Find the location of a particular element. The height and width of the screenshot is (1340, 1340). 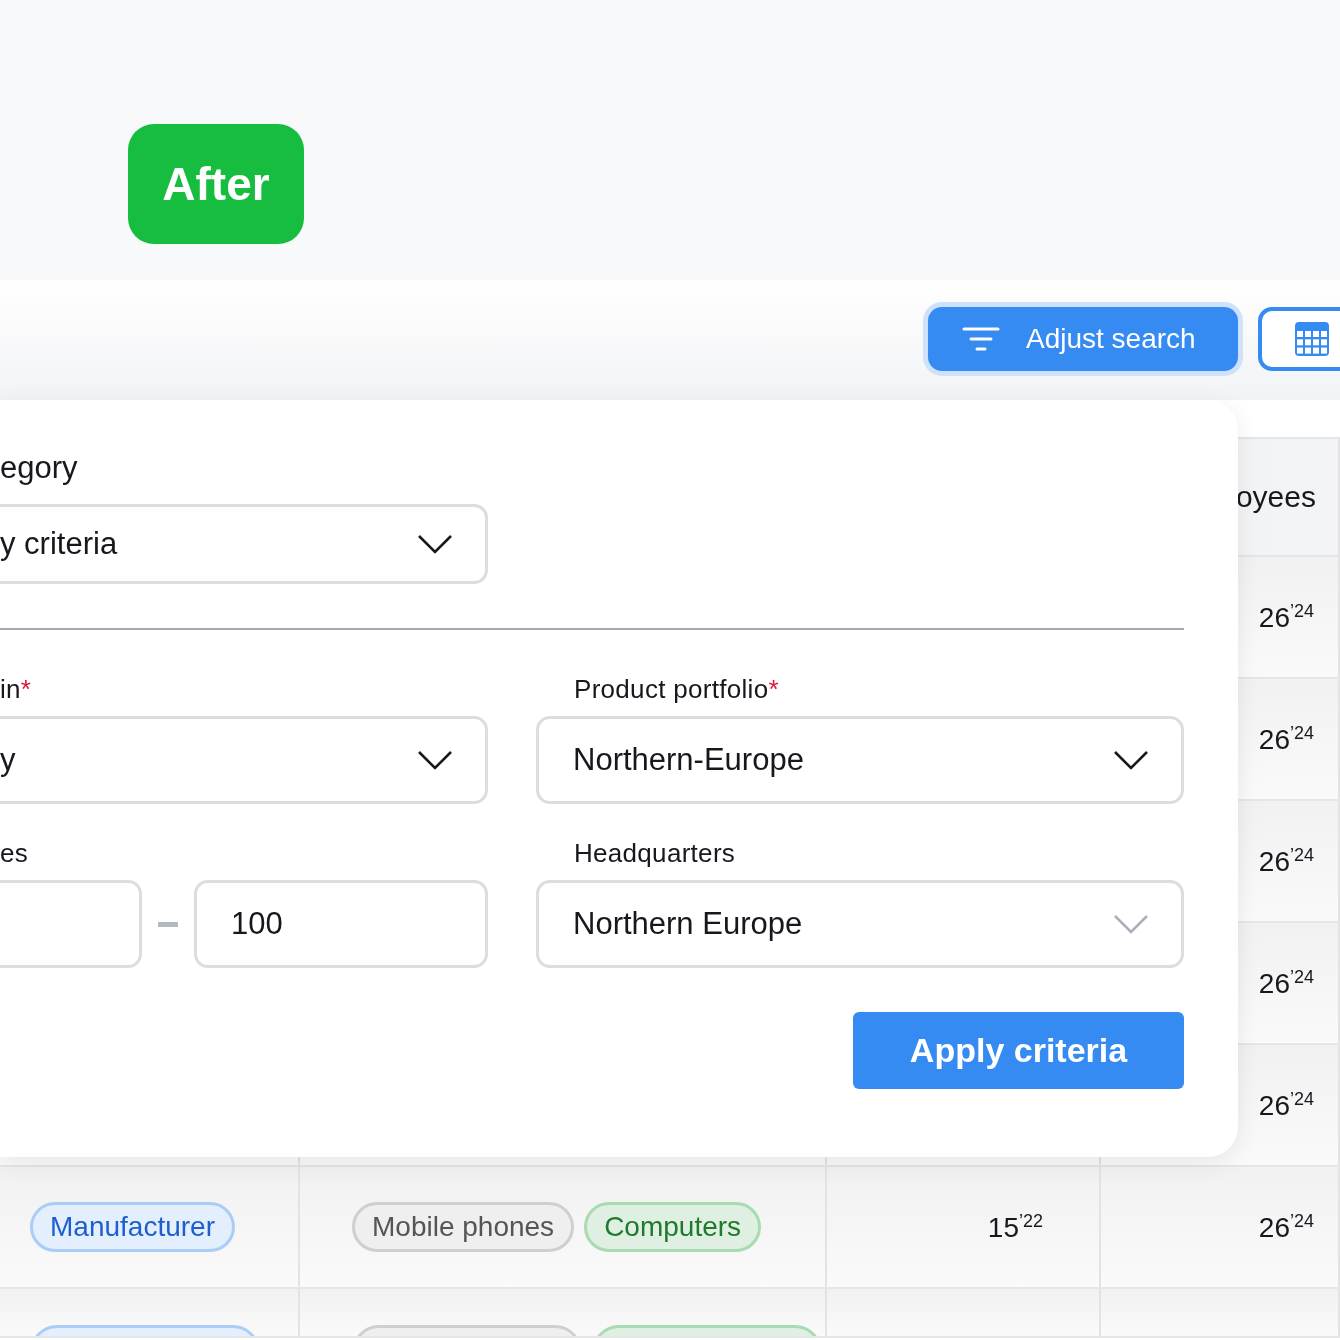

table-icon is located at coordinates (1312, 339).